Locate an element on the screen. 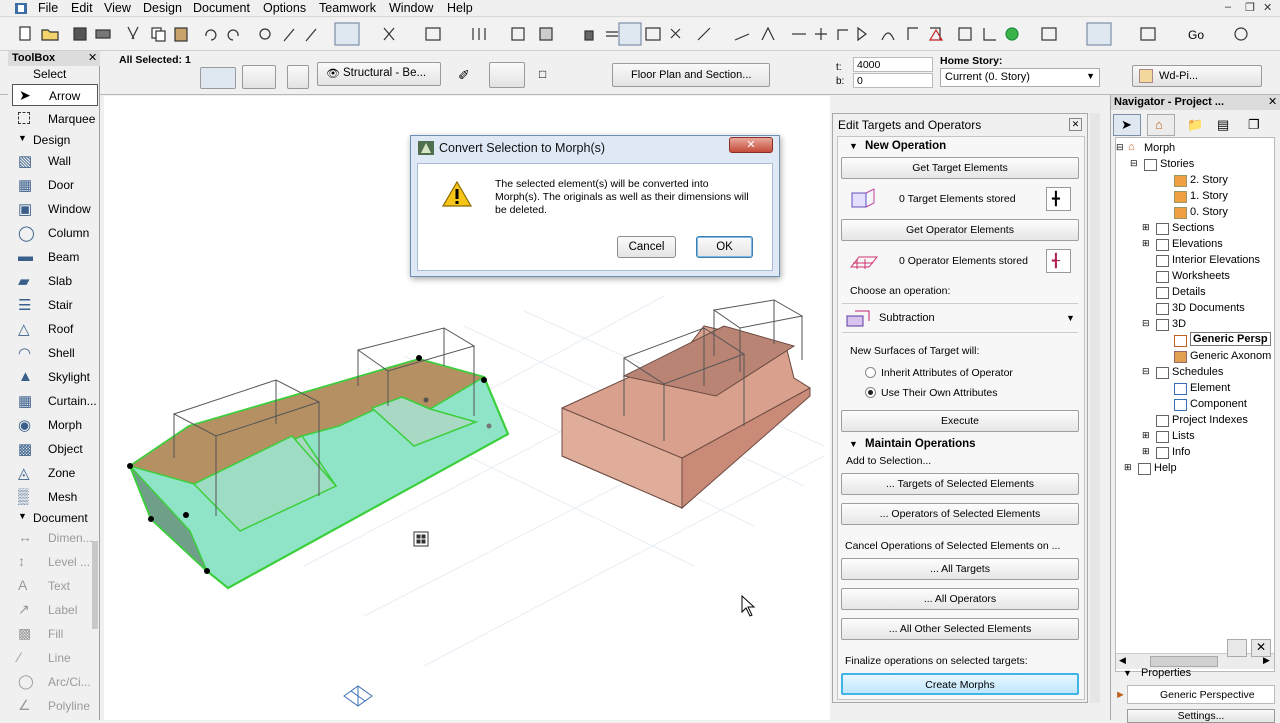 This screenshot has height=723, width=1280. tool-fill: ▩ Fill is located at coordinates (55, 634).